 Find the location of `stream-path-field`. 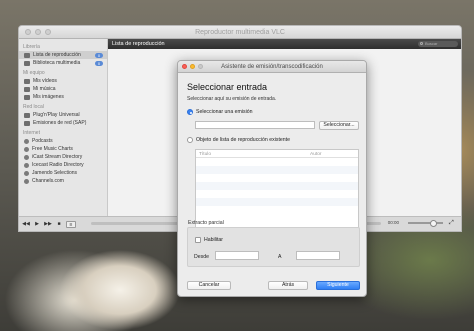

stream-path-field is located at coordinates (255, 125).